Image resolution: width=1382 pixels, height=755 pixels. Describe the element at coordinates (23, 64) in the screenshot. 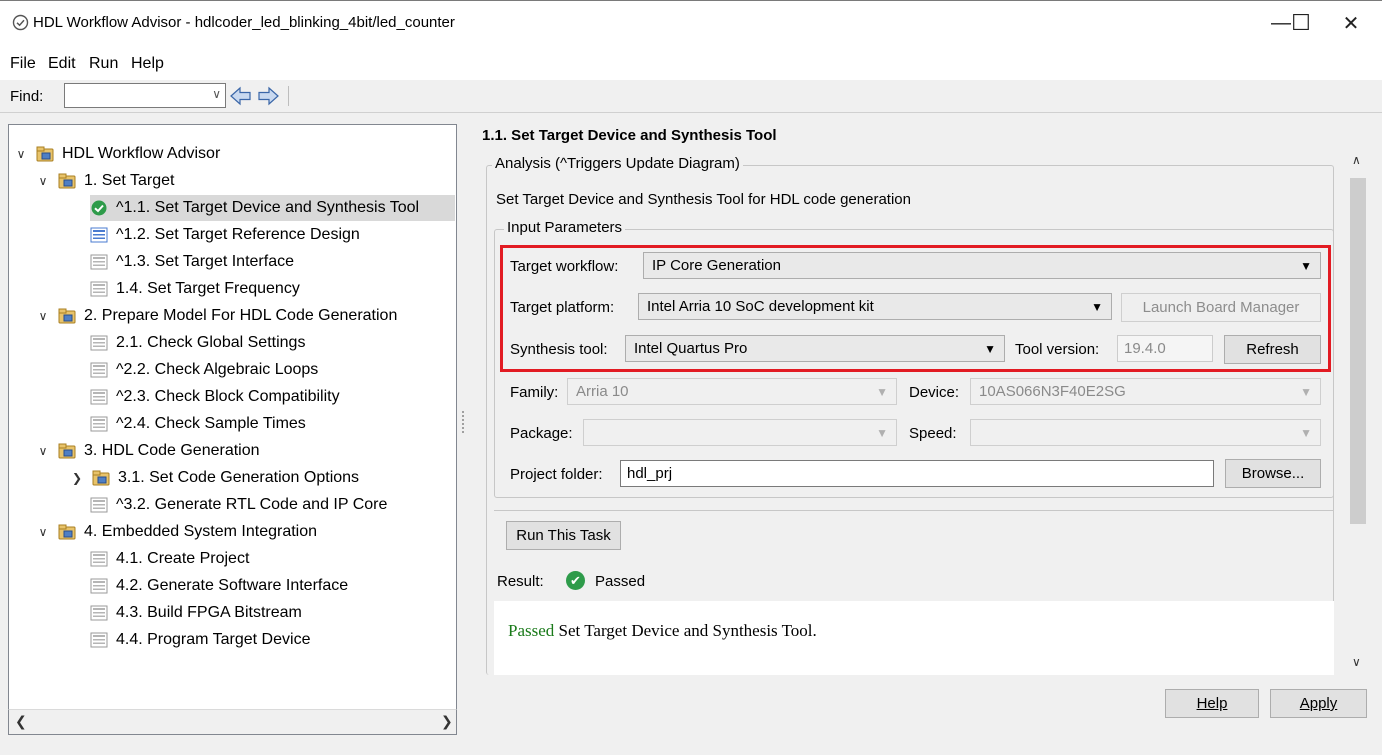

I see `menu-file: File` at that location.